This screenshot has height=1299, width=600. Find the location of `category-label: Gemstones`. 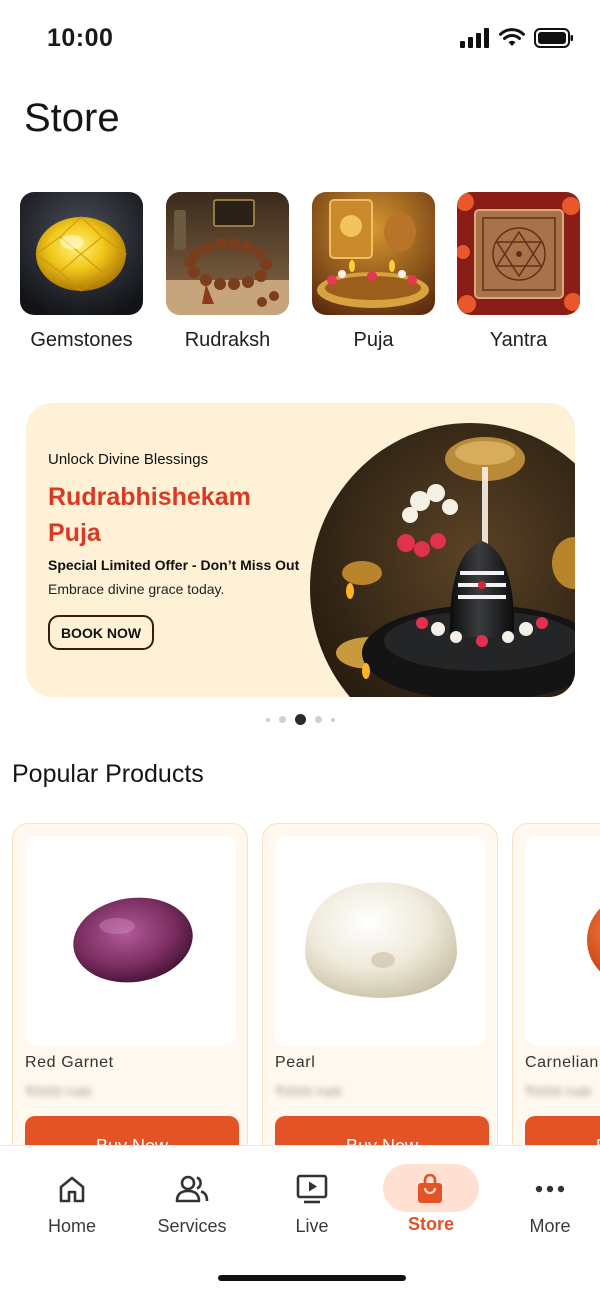

category-label: Gemstones is located at coordinates (81, 340).